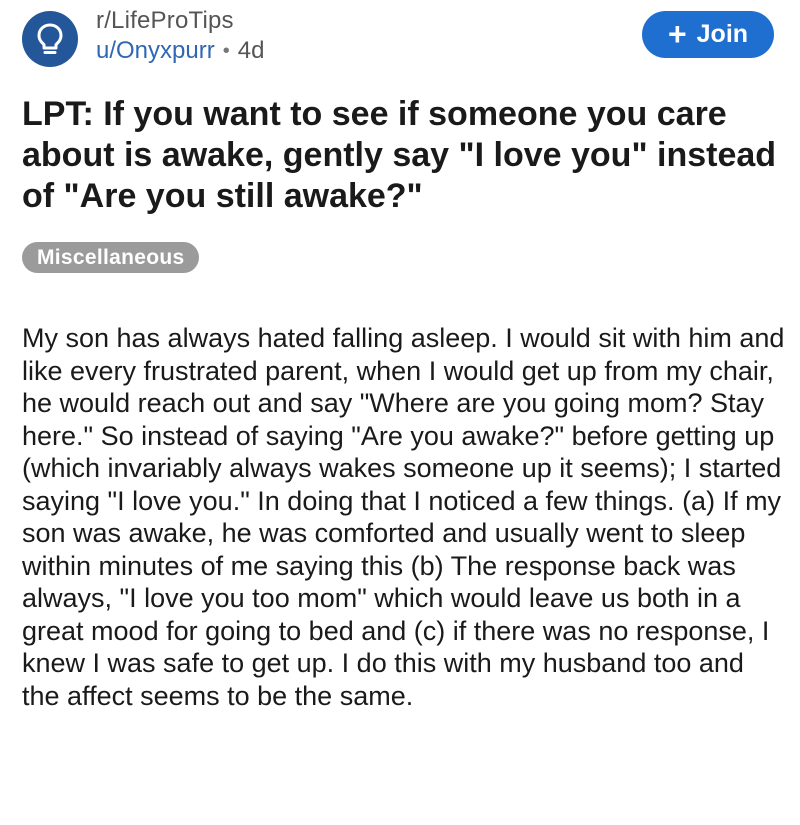 Image resolution: width=800 pixels, height=825 pixels. I want to click on post-age: 4d, so click(251, 50).